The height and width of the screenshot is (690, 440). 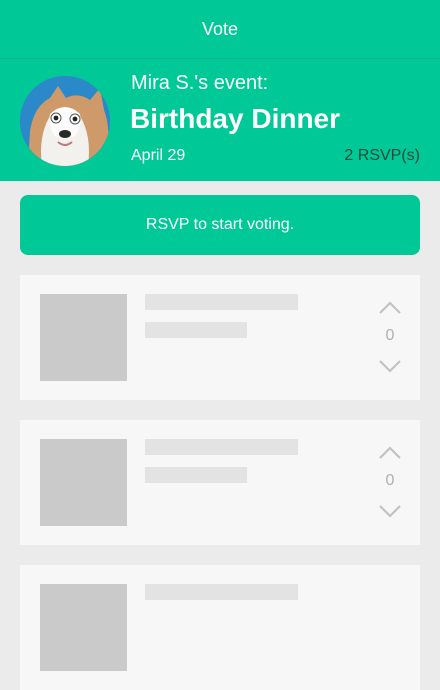 I want to click on rsvp-button: RSVP to start voting., so click(x=220, y=225).